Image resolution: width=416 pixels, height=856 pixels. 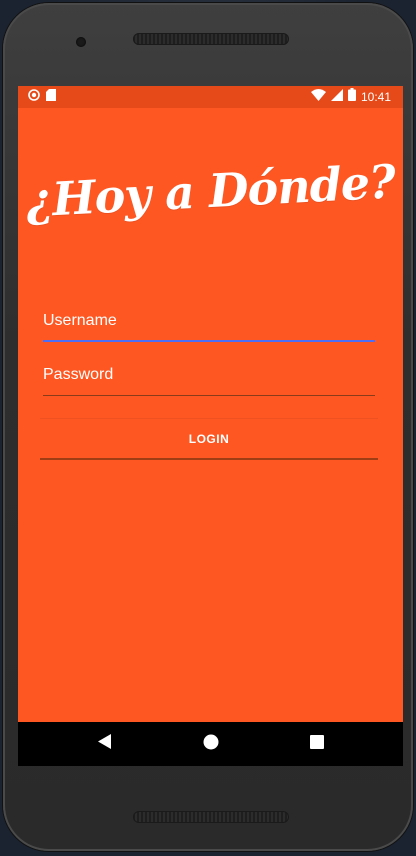 I want to click on recents-button, so click(x=317, y=744).